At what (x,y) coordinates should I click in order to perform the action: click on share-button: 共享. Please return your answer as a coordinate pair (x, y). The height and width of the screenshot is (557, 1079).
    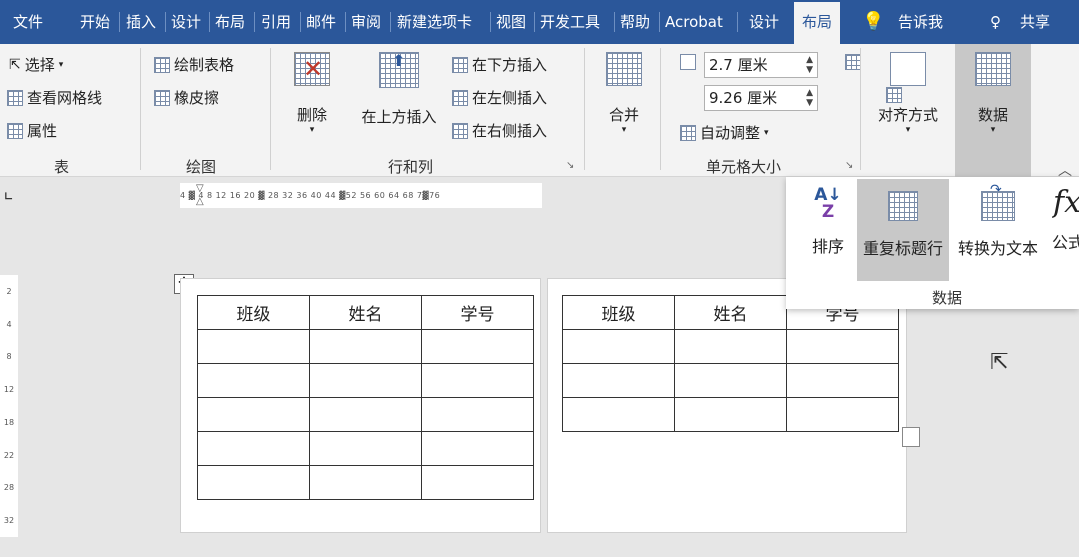
    Looking at the image, I should click on (1035, 22).